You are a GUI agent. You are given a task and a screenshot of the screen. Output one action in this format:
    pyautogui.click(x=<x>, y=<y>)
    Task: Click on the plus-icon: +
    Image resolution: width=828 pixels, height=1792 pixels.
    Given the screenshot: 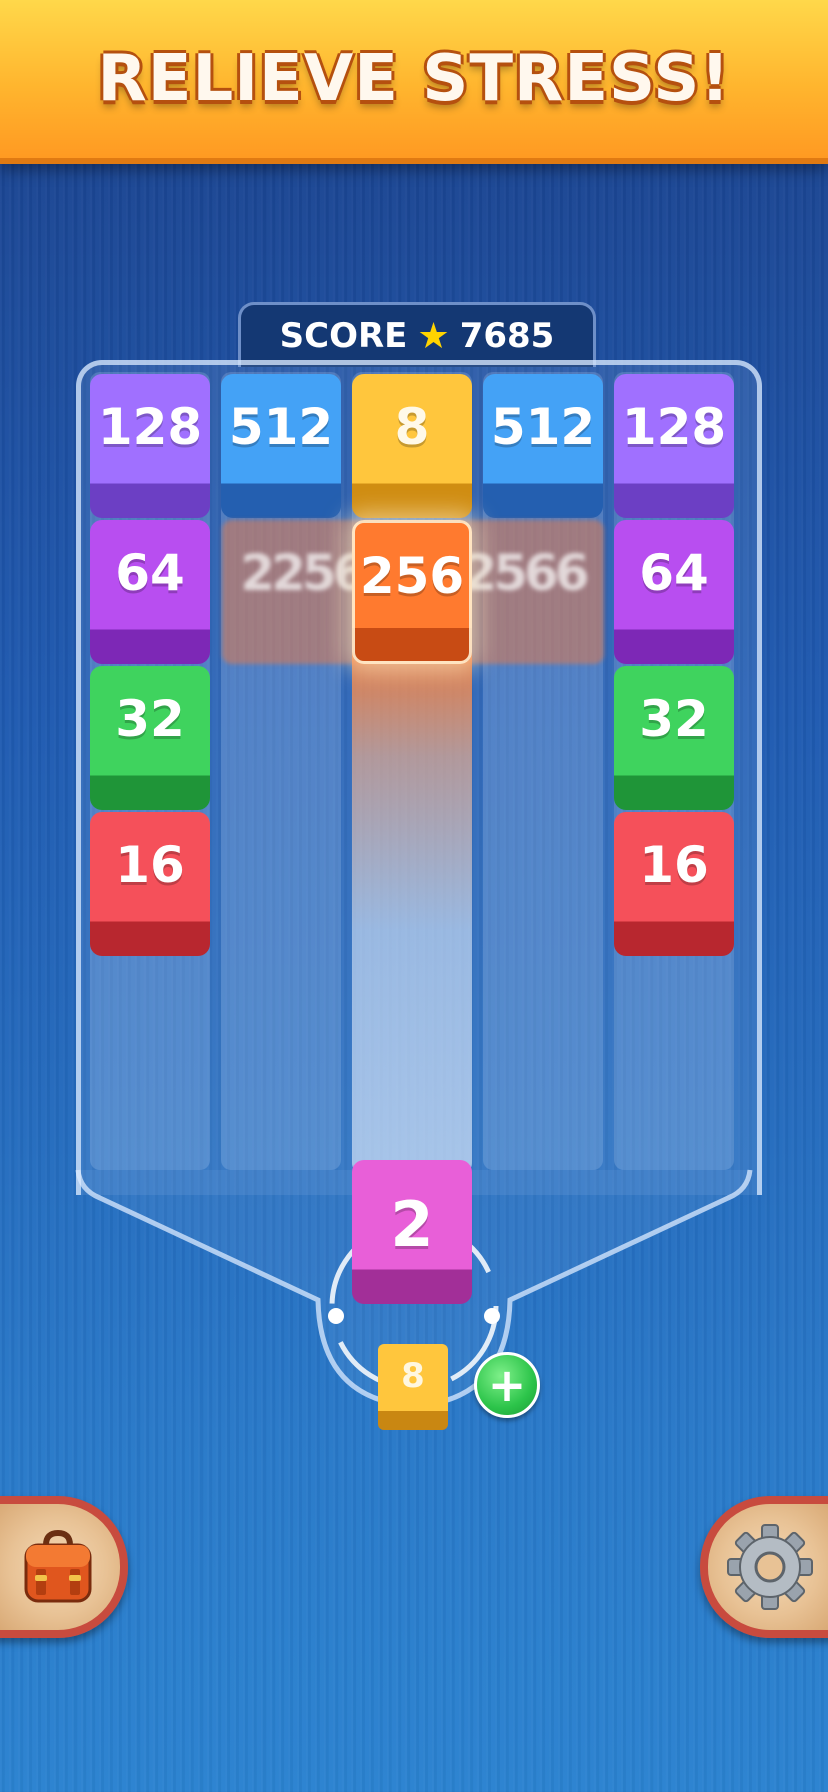 What is the action you would take?
    pyautogui.click(x=507, y=1385)
    